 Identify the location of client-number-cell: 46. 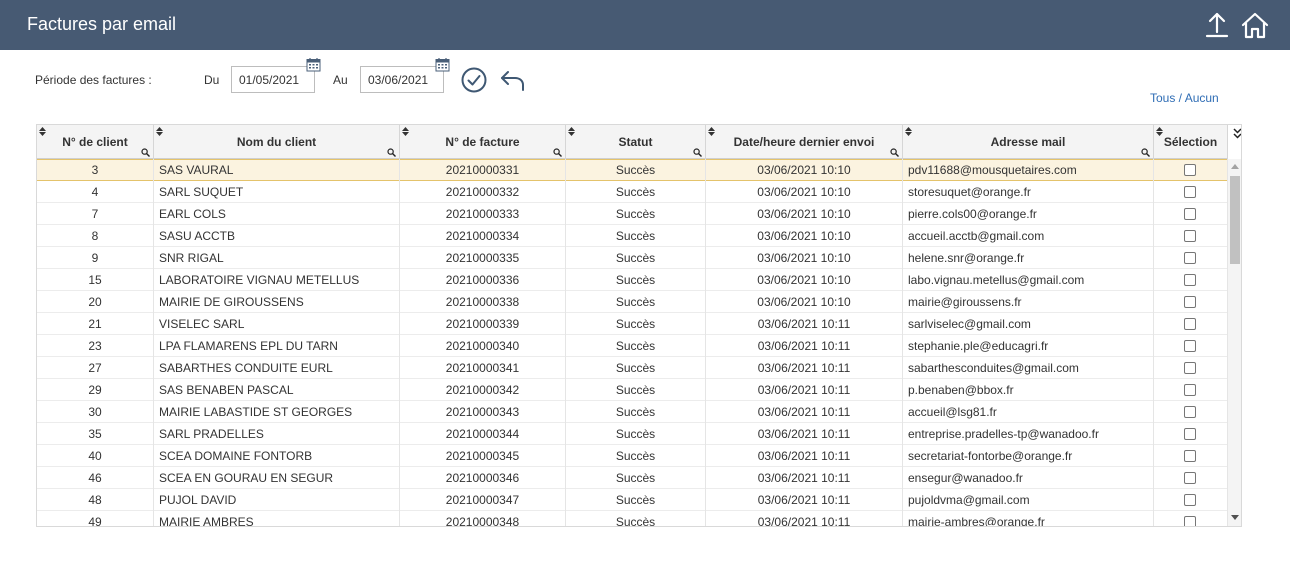
(95, 478).